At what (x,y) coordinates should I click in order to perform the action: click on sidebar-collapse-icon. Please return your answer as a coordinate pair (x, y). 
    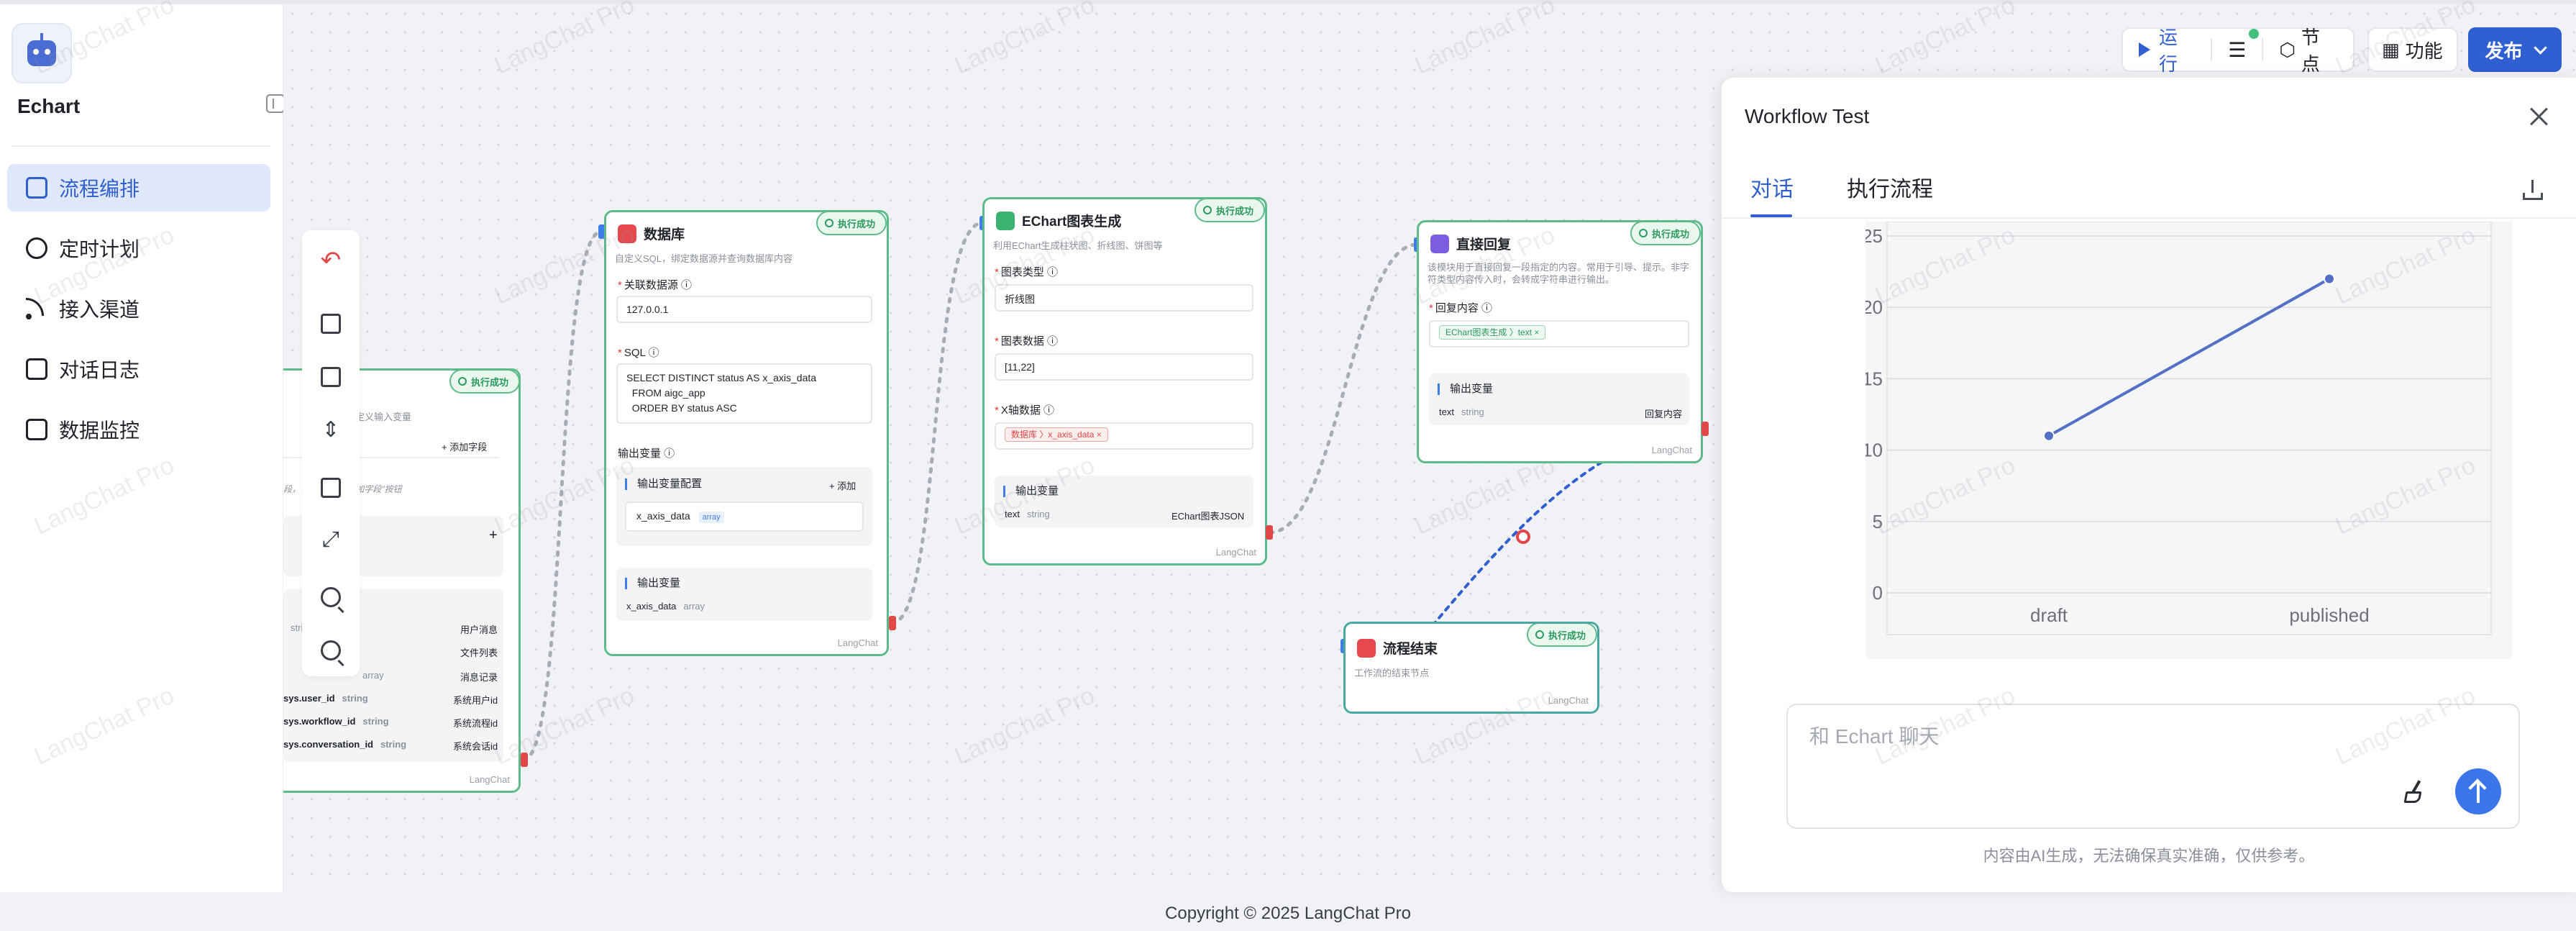
    Looking at the image, I should click on (275, 103).